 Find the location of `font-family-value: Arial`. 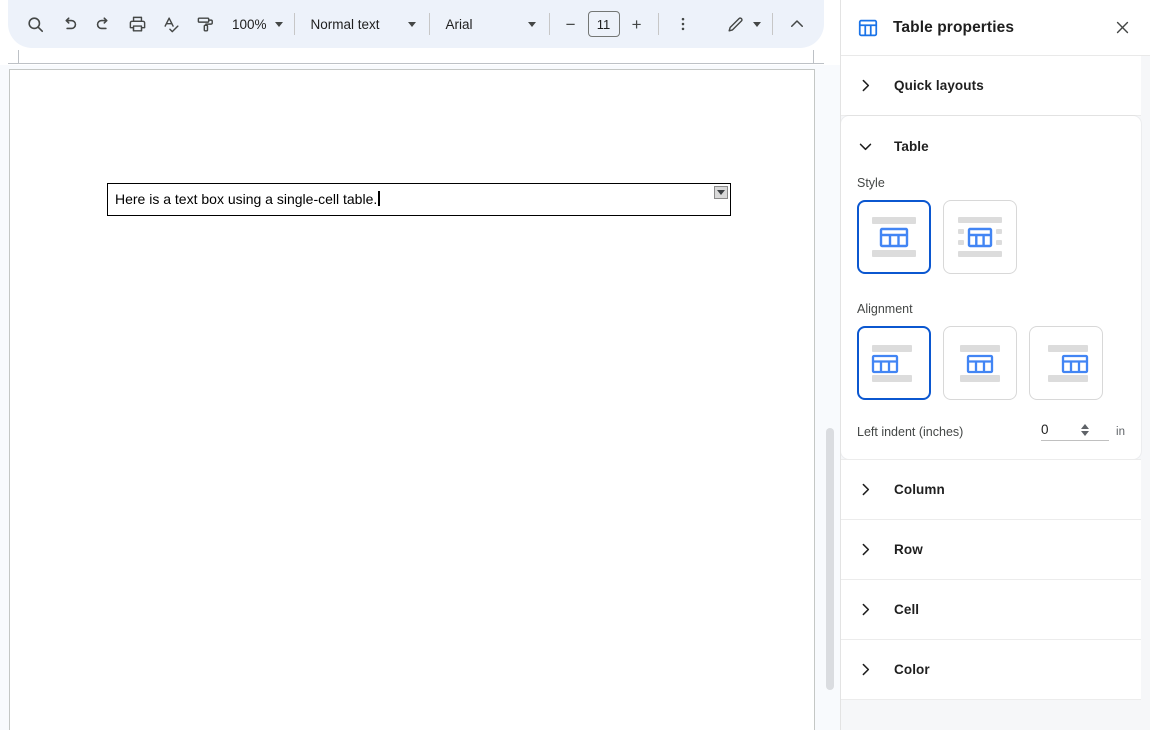

font-family-value: Arial is located at coordinates (459, 24).